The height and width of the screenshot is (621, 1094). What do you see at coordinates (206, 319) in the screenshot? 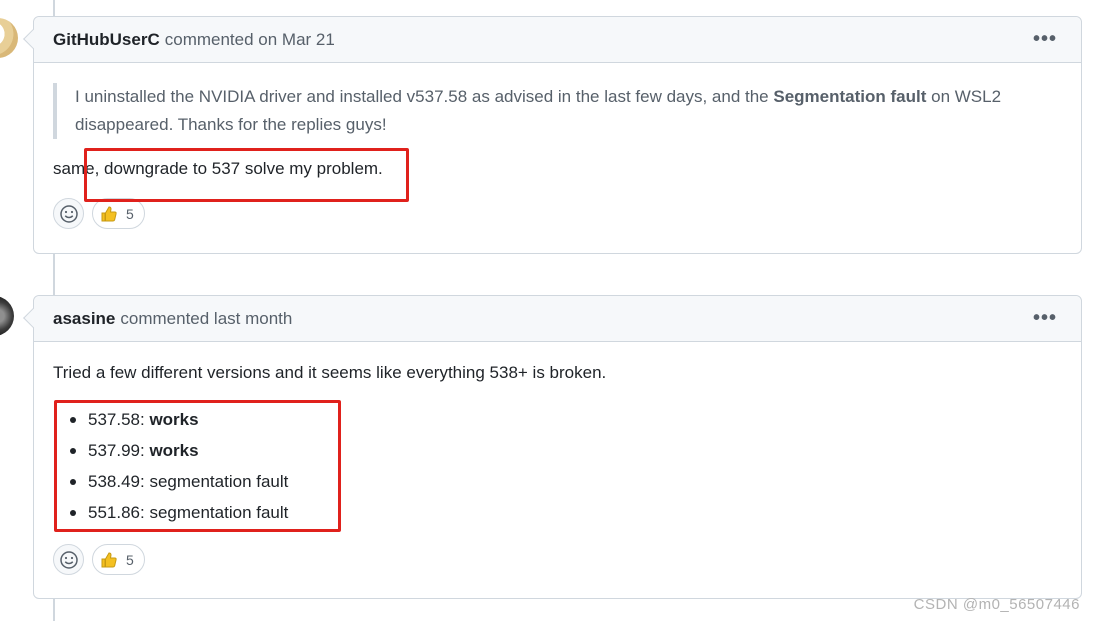
I see `comment-timestamp: commented last month` at bounding box center [206, 319].